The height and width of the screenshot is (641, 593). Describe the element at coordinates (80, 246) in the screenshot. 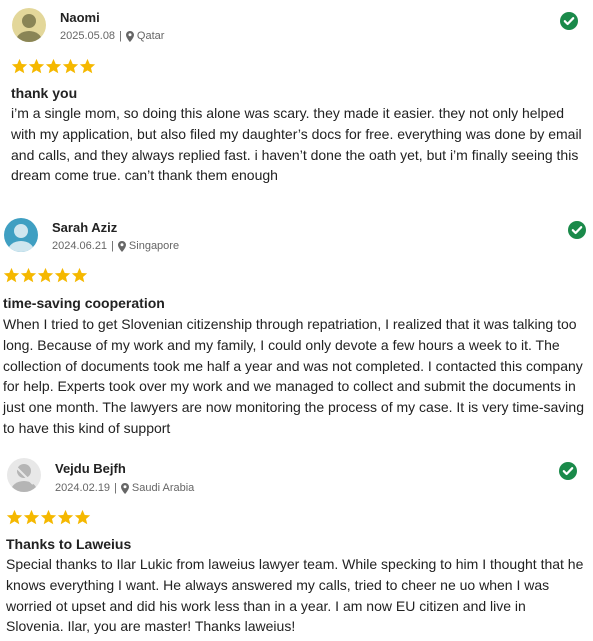

I see `review-date: 2024.06.21` at that location.